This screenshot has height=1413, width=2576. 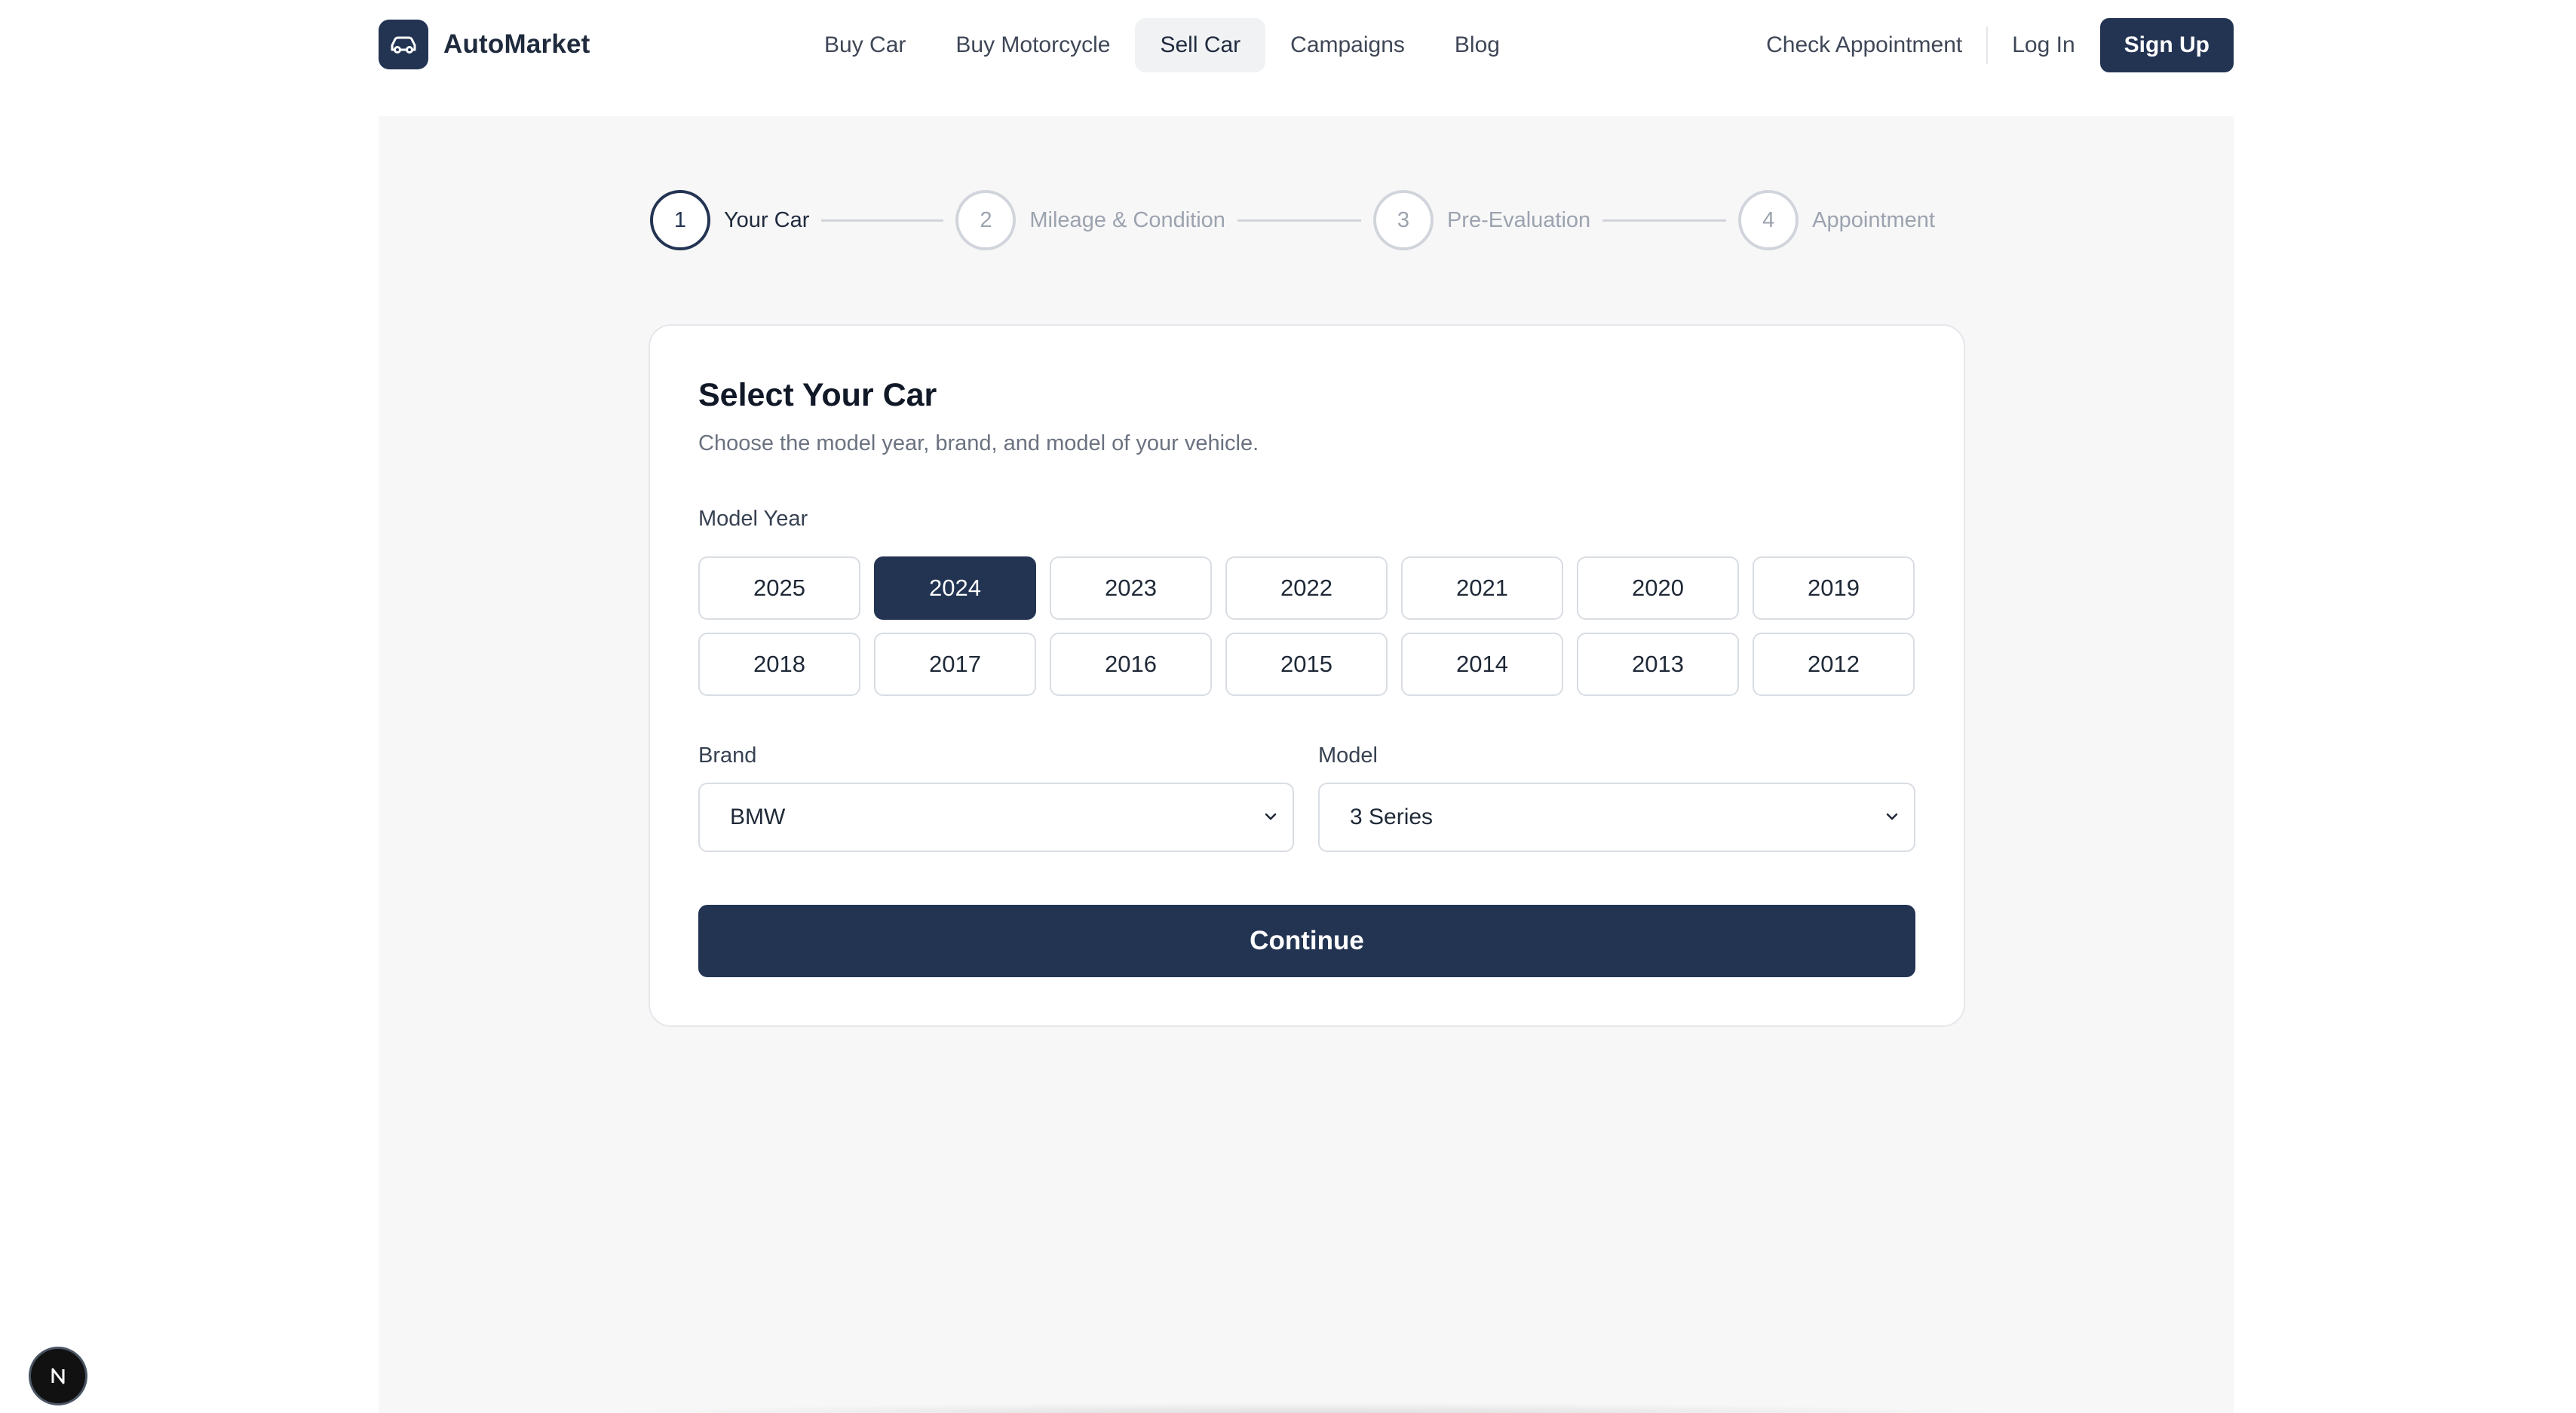 I want to click on step-label: Pre-Evaluation, so click(x=1518, y=220).